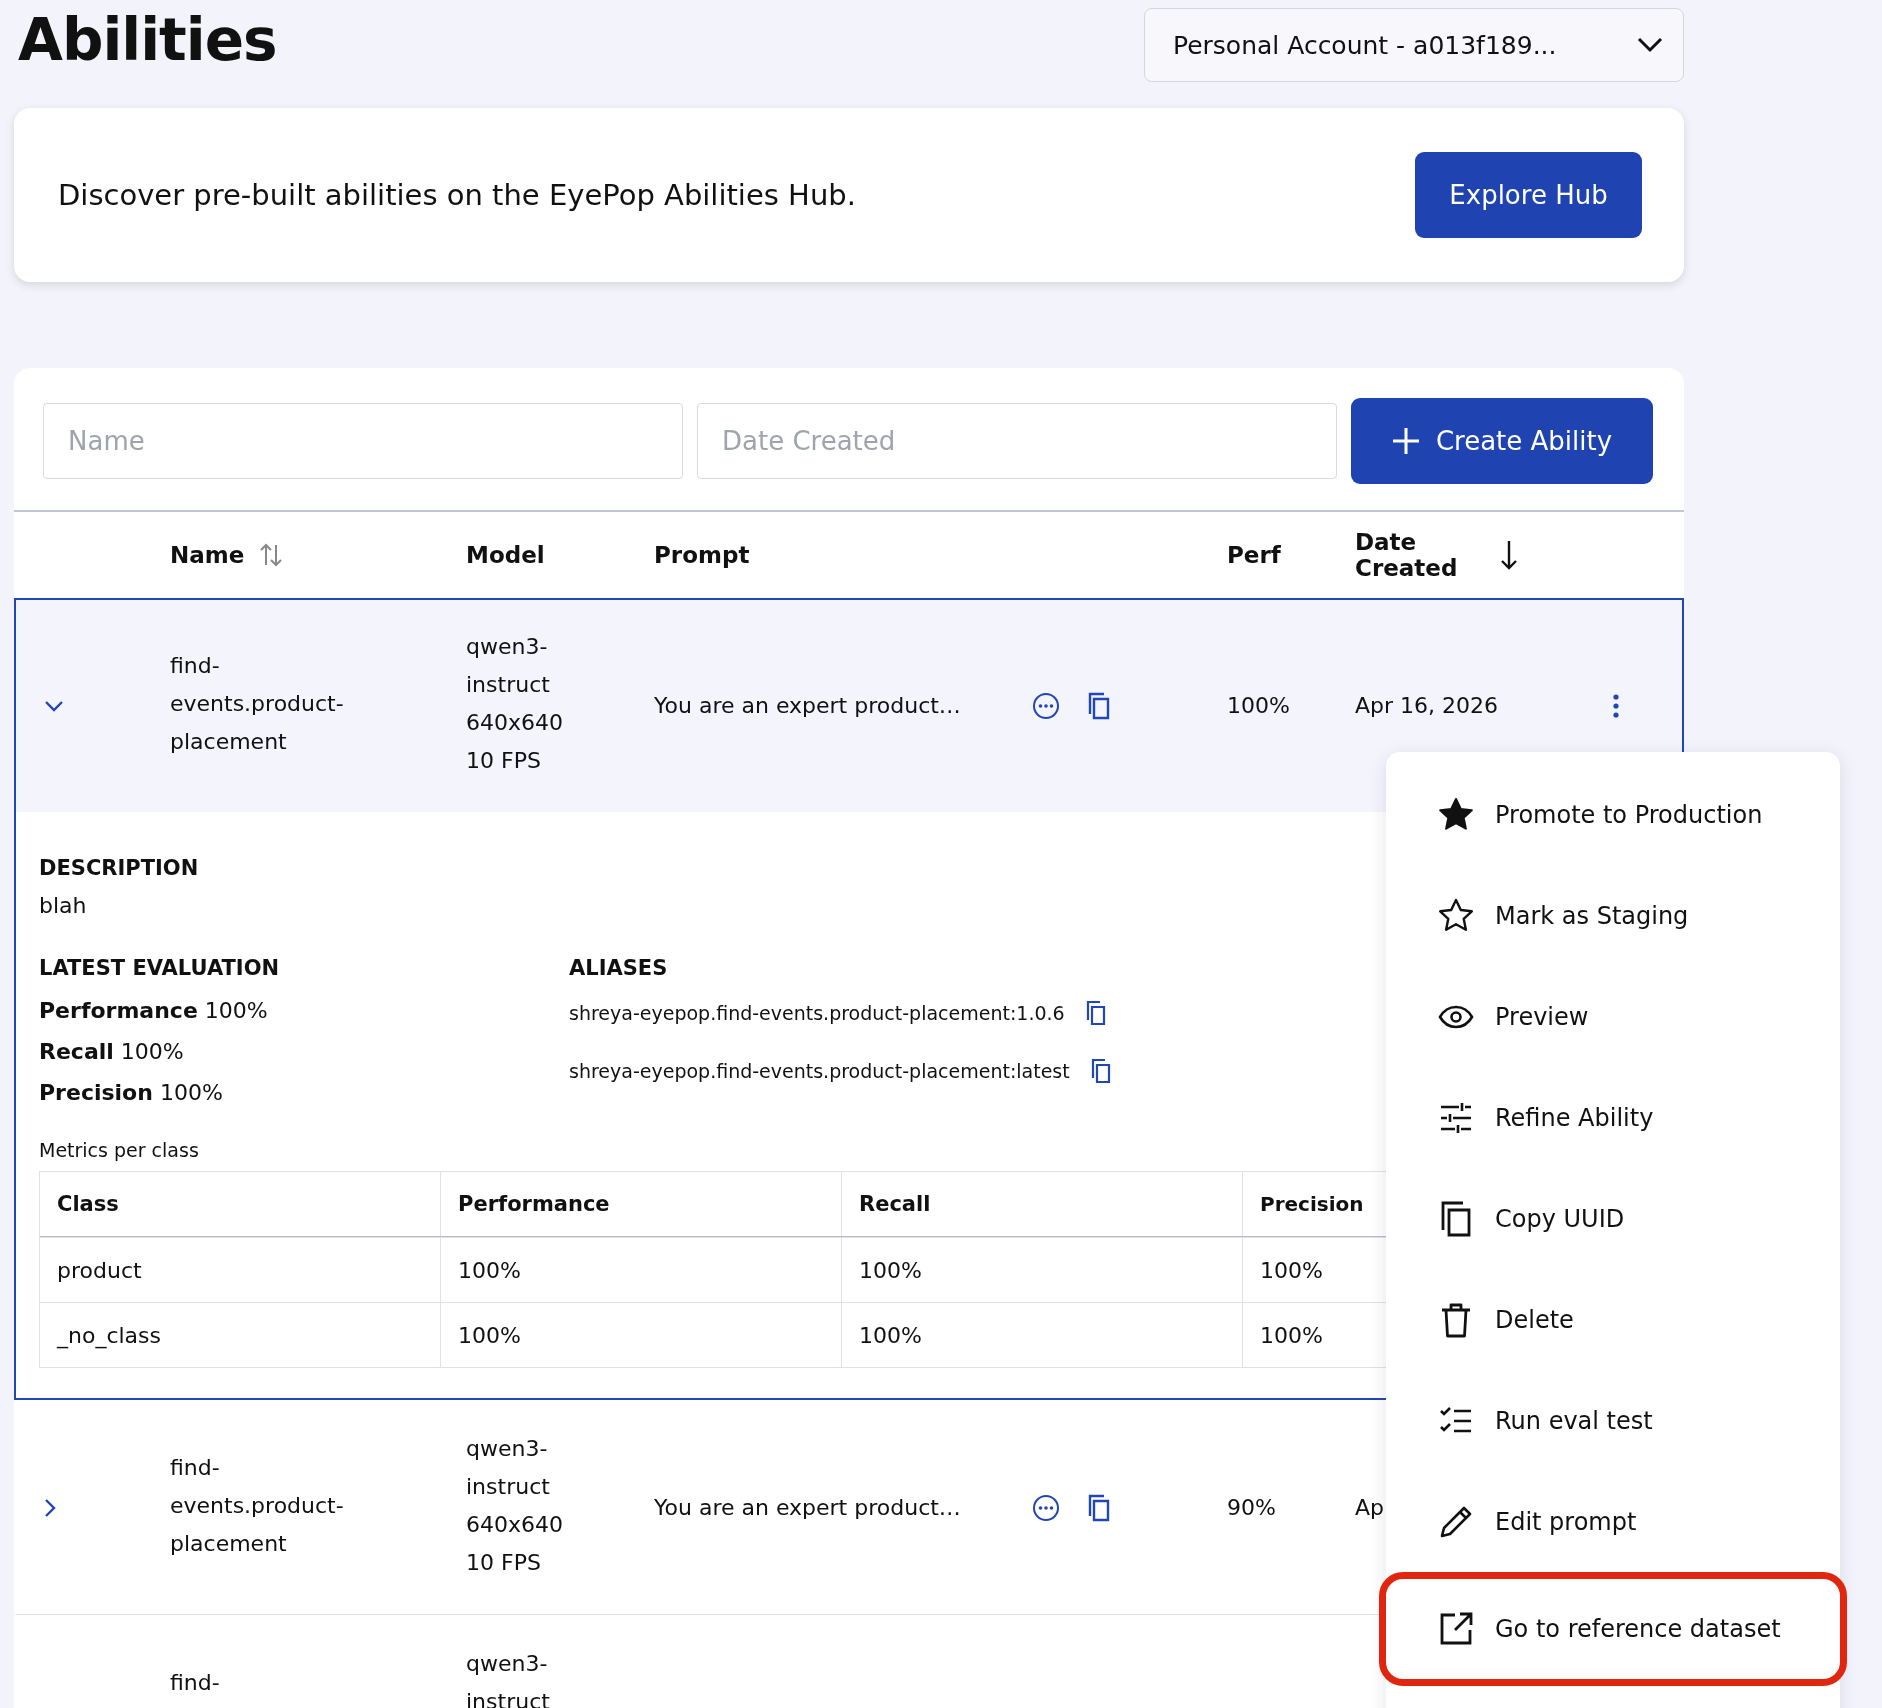 This screenshot has width=1882, height=1708. What do you see at coordinates (119, 868) in the screenshot?
I see `section-label: DESCRIPTION` at bounding box center [119, 868].